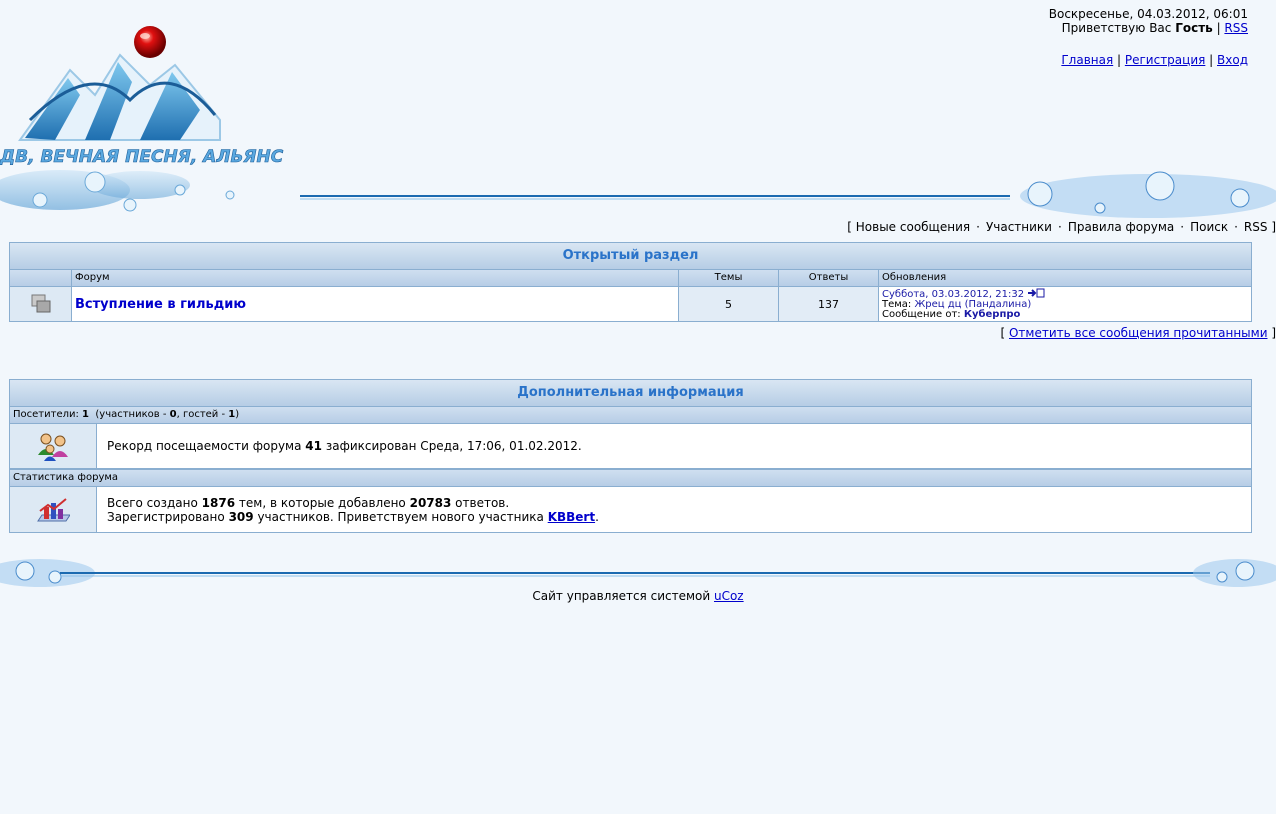 The image size is (1276, 814). What do you see at coordinates (630, 256) in the screenshot?
I see `section-title: Открытый раздел` at bounding box center [630, 256].